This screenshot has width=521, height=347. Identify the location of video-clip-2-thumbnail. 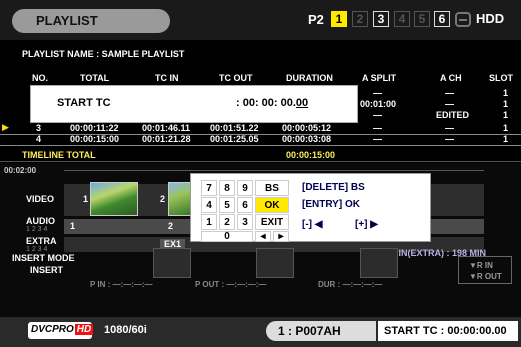
(180, 199).